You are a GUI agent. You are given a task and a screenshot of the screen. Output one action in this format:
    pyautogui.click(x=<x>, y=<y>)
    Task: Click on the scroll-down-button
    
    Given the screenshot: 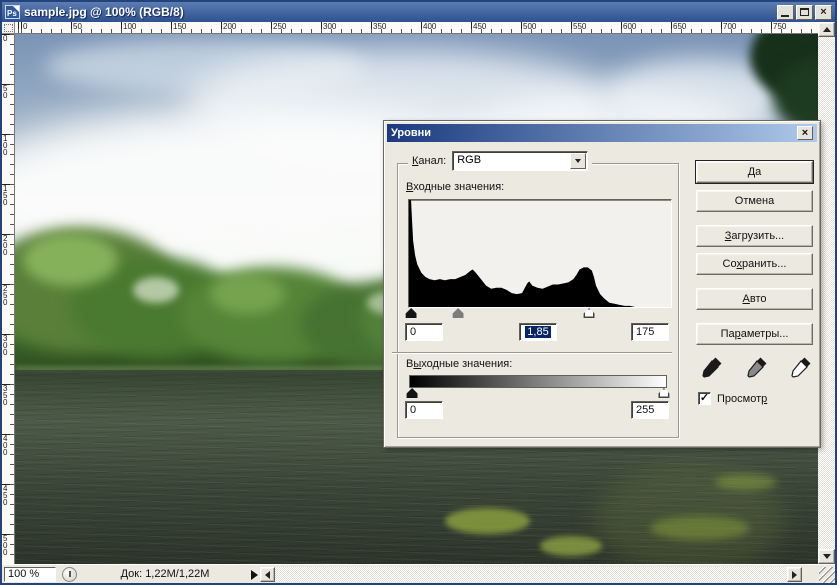 What is the action you would take?
    pyautogui.click(x=826, y=556)
    